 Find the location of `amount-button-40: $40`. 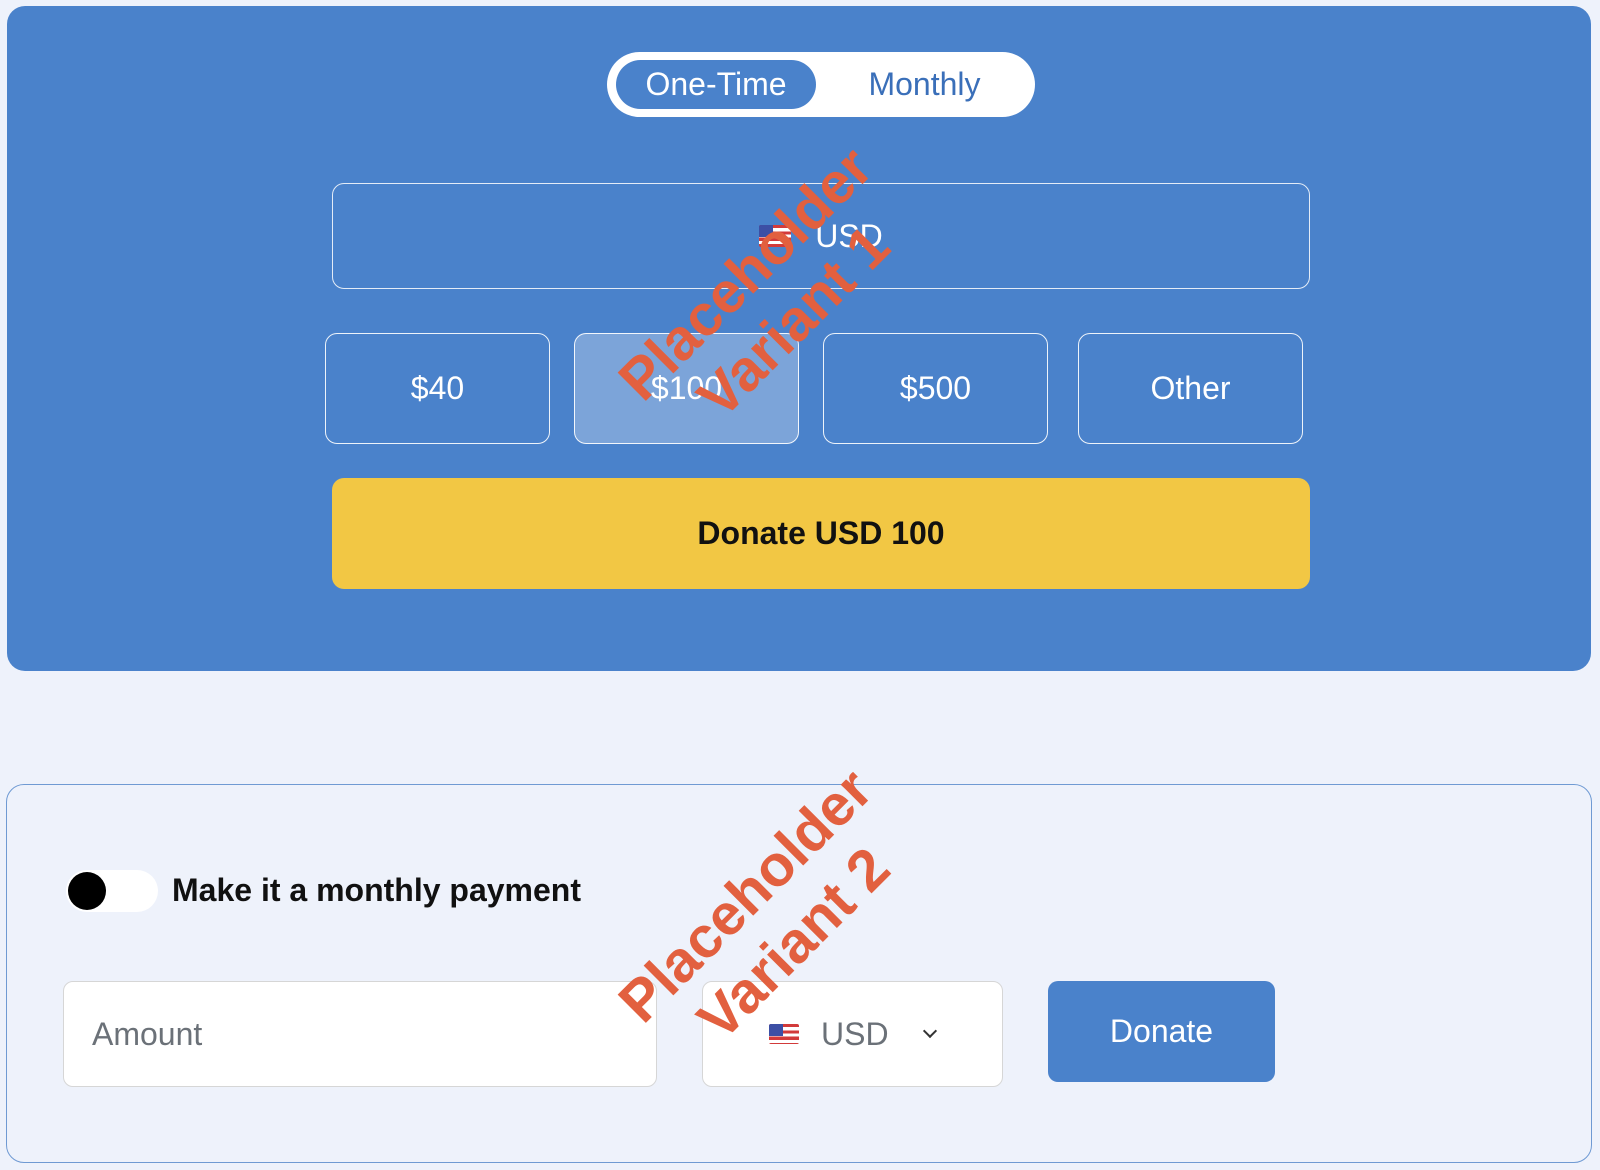

amount-button-40: $40 is located at coordinates (437, 388).